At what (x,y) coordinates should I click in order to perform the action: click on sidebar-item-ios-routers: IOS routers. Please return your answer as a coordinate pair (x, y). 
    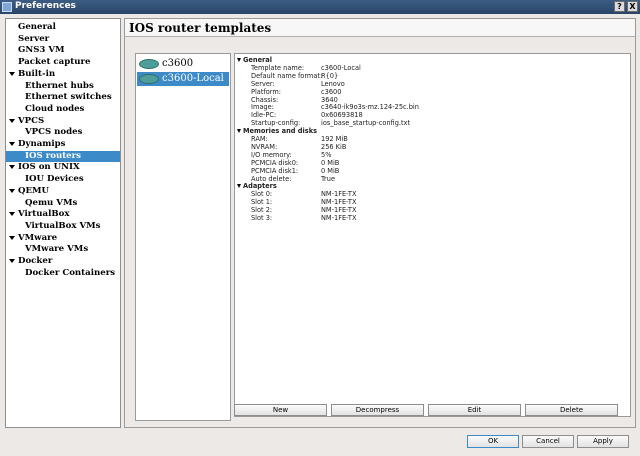
    Looking at the image, I should click on (63, 156).